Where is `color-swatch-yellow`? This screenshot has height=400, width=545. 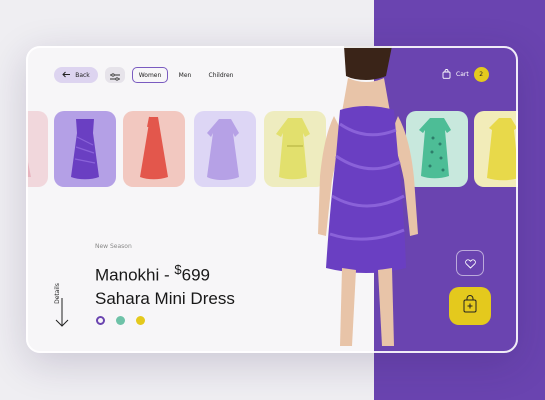 color-swatch-yellow is located at coordinates (140, 320).